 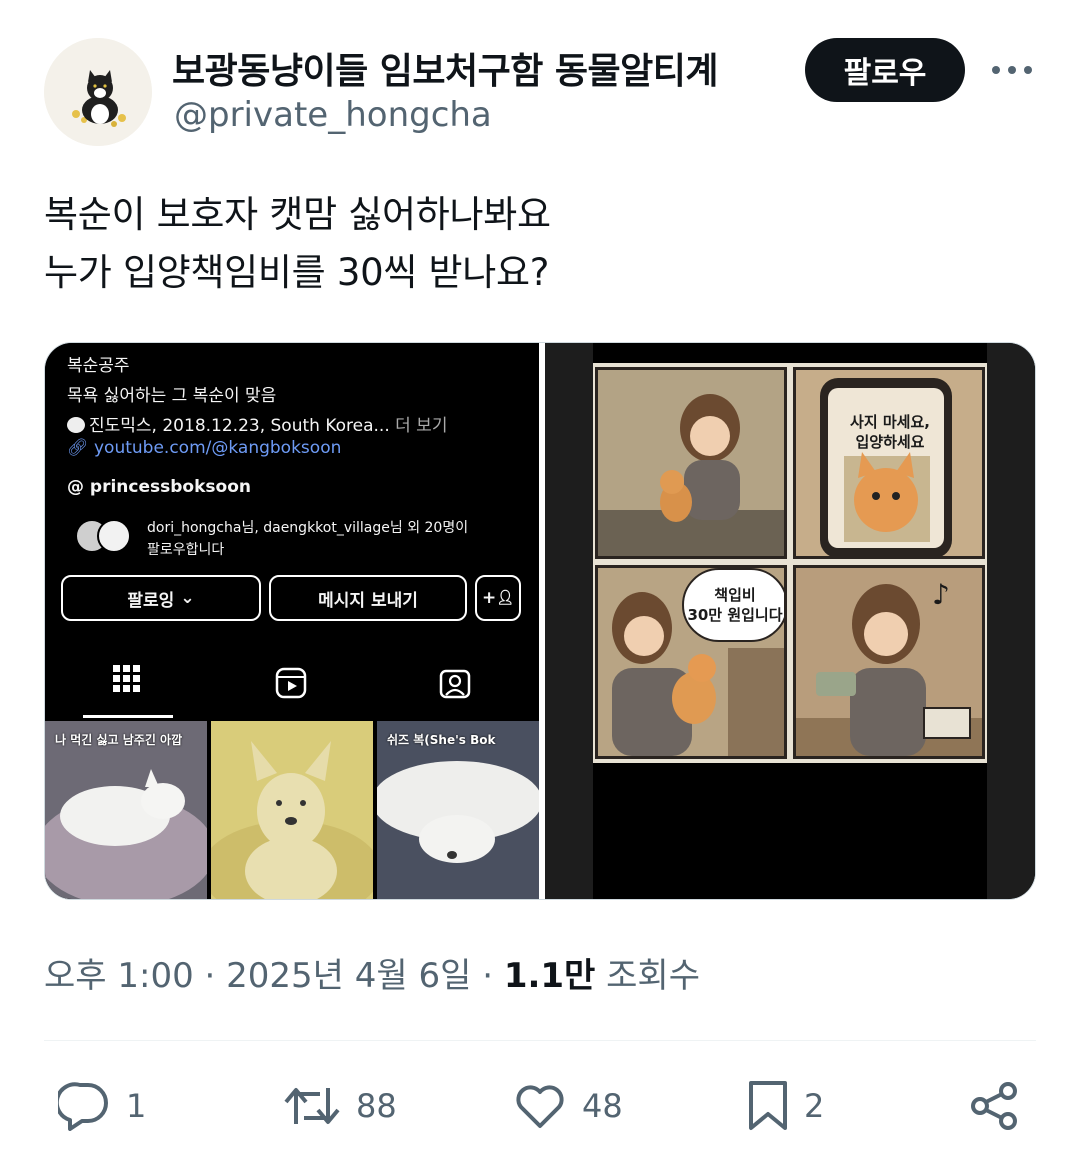 I want to click on tweet-timestamp: 오후 1:00 · 2025년 4월 6일 ·, so click(x=268, y=976).